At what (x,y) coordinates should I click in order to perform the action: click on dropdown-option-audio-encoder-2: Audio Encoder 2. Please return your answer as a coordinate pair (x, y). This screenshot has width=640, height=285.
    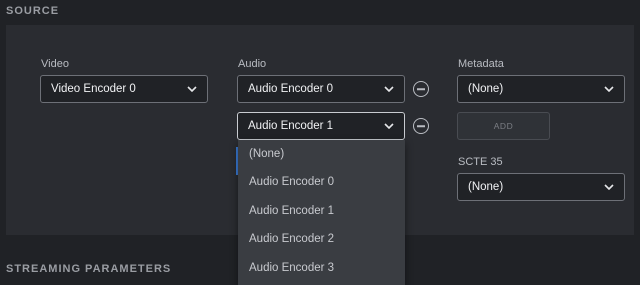
    Looking at the image, I should click on (321, 239).